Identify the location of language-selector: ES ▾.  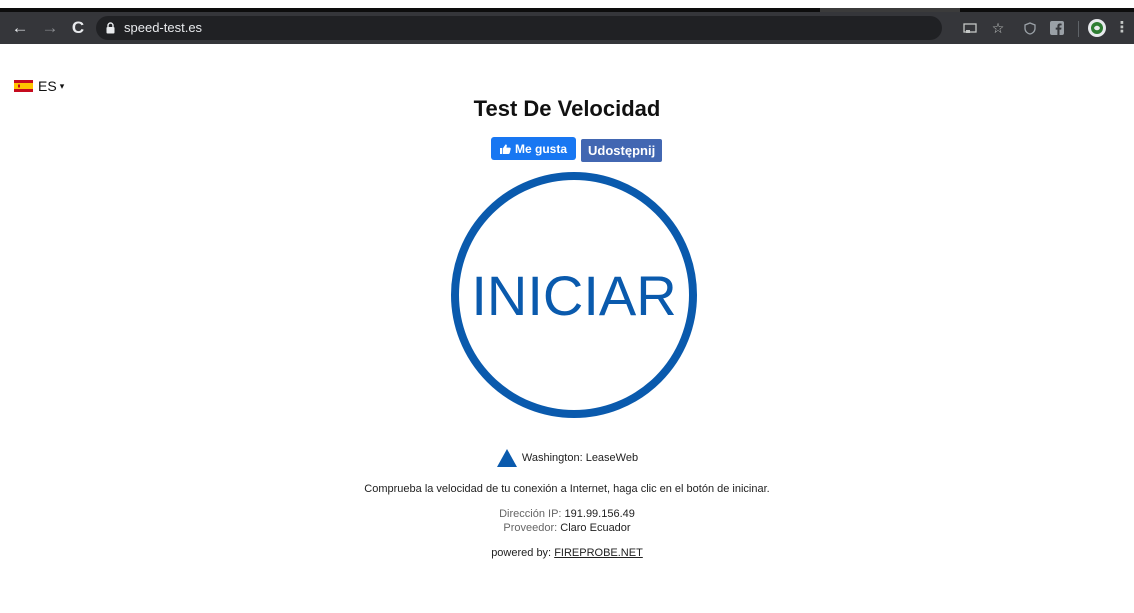
(39, 86).